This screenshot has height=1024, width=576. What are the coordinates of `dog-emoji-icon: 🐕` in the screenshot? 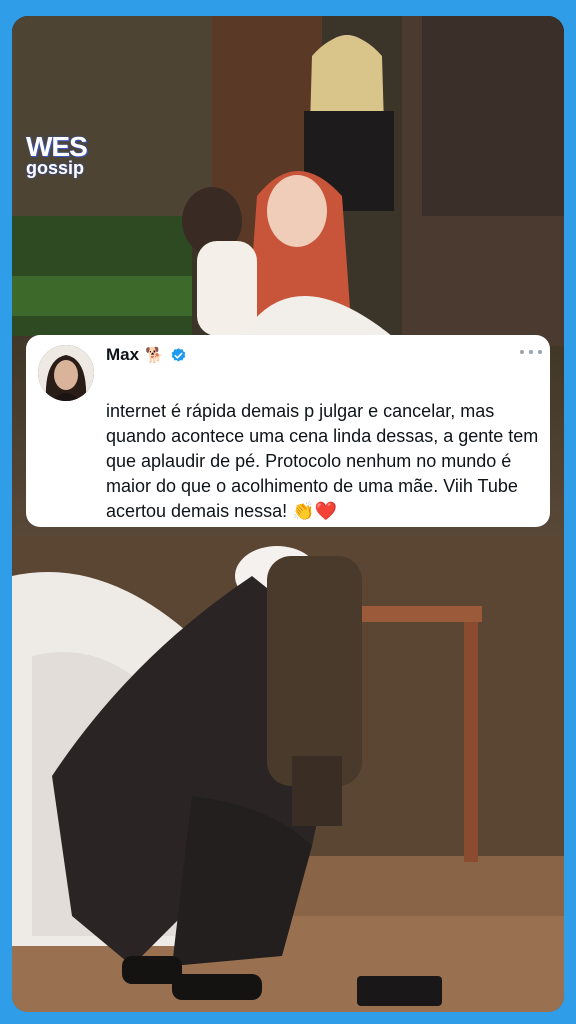 It's located at (154, 355).